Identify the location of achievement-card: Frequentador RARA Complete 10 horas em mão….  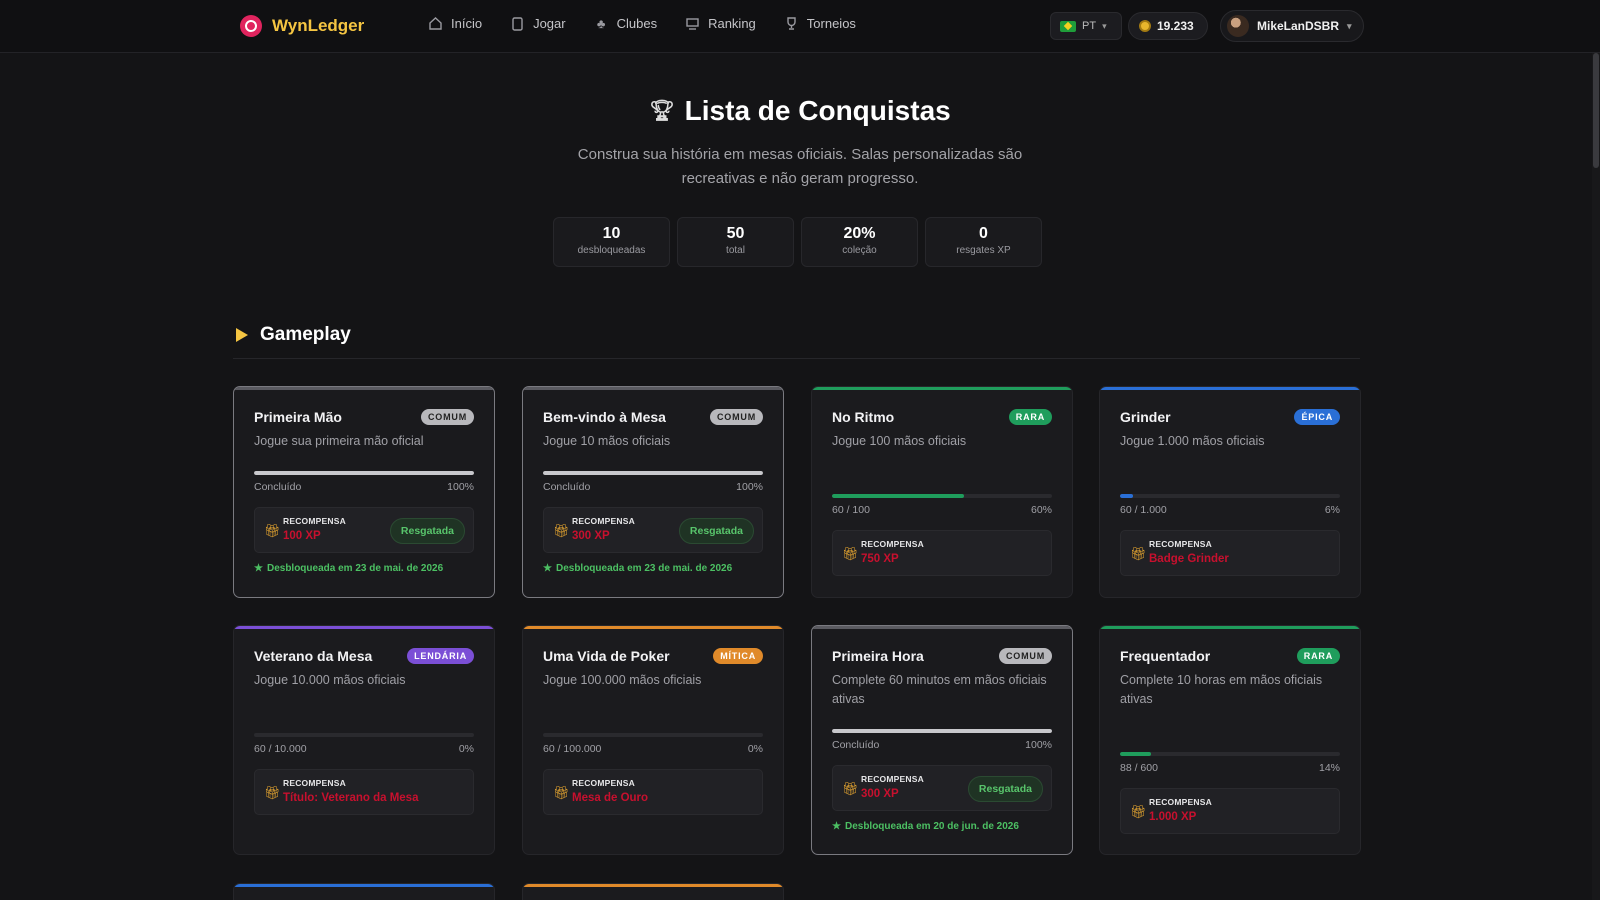
(1230, 740).